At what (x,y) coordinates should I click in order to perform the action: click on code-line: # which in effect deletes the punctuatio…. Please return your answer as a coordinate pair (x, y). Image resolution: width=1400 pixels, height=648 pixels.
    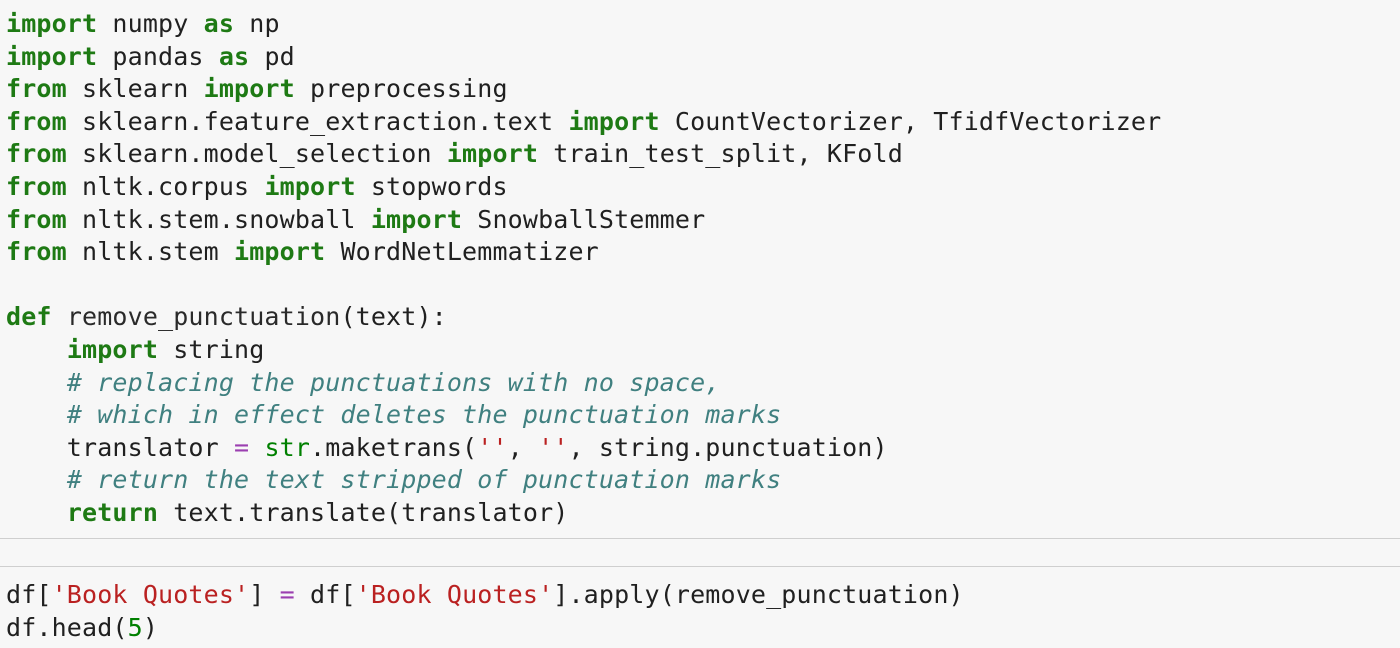
    Looking at the image, I should click on (583, 415).